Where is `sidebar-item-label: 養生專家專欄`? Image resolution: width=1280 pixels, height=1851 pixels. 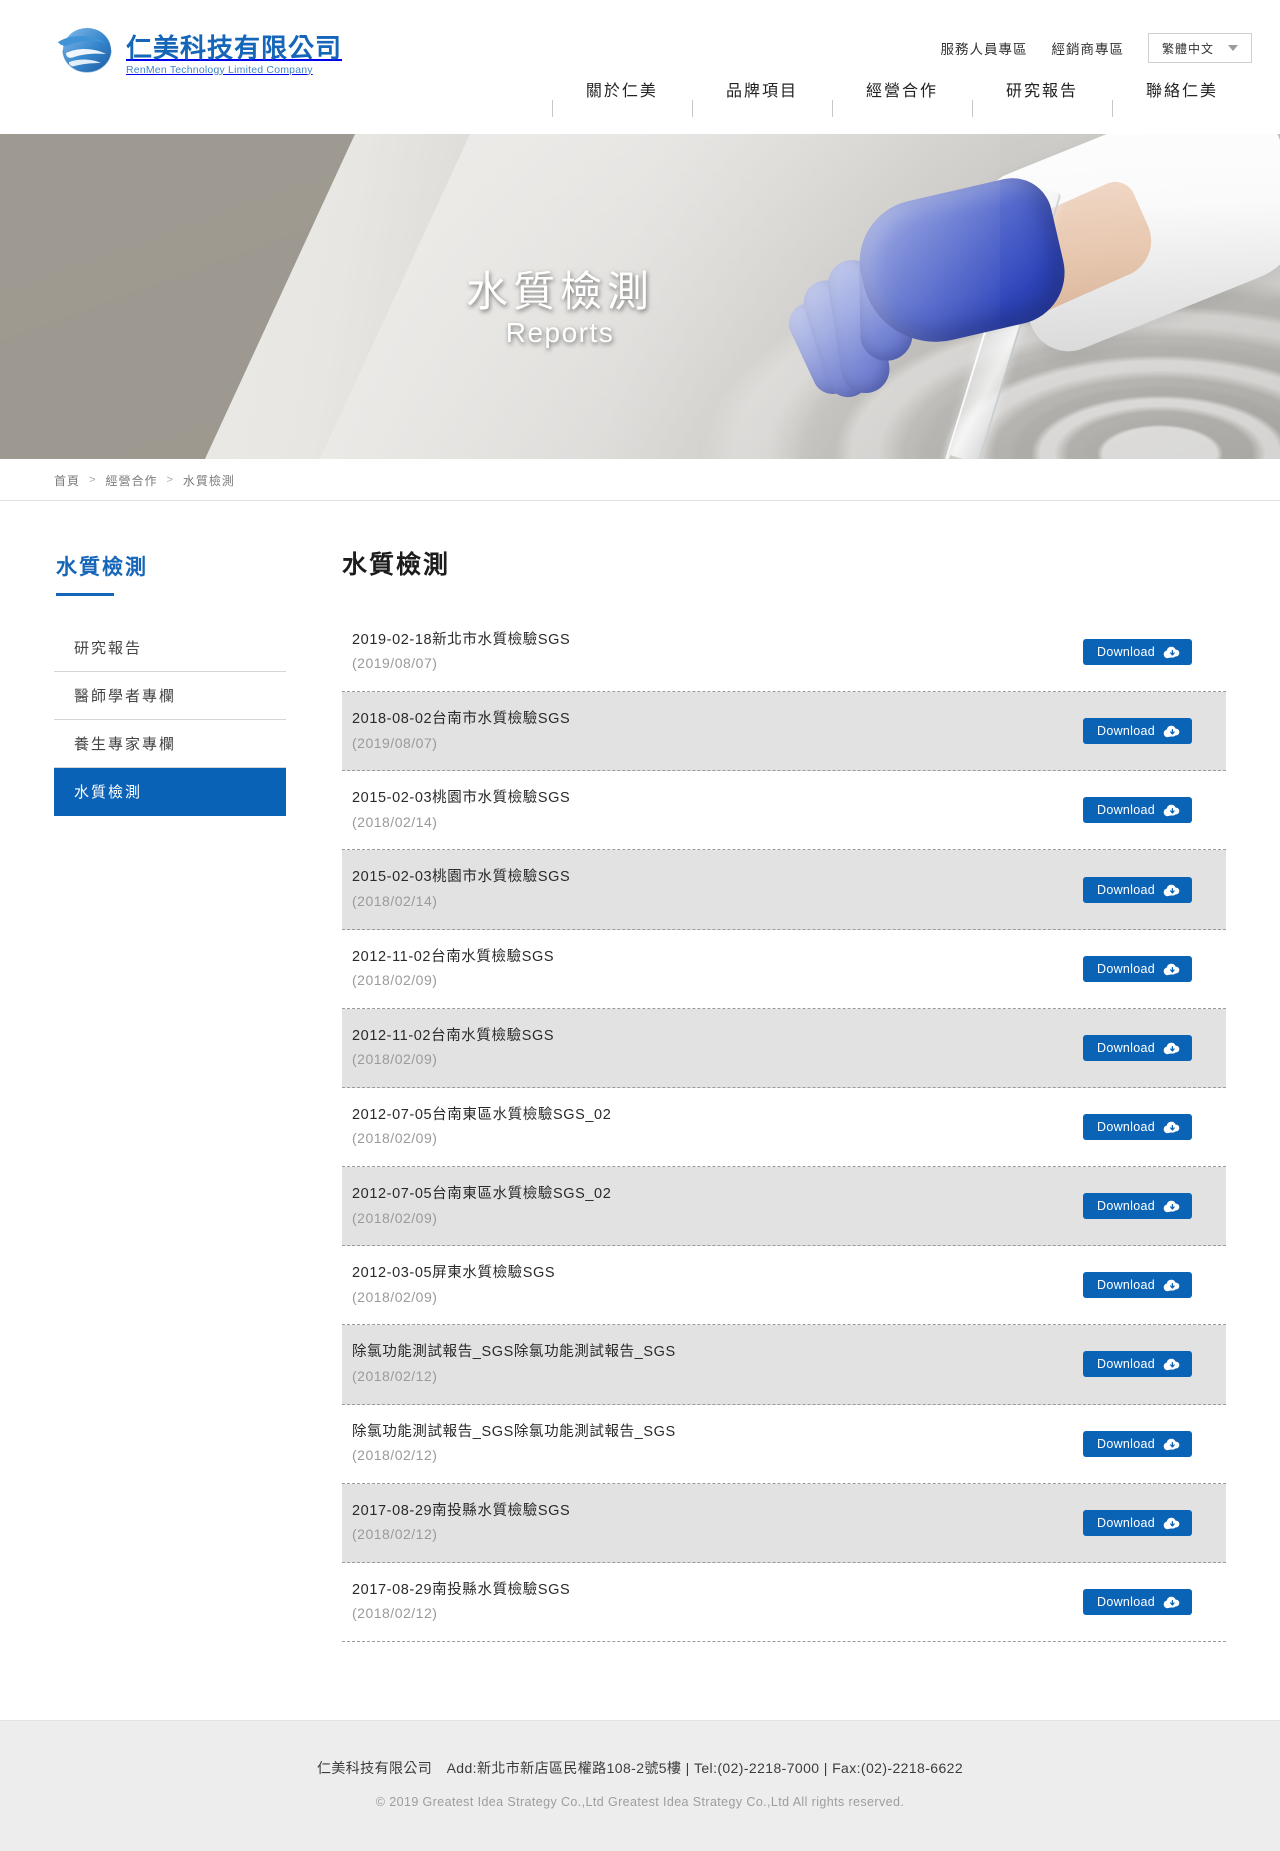
sidebar-item-label: 養生專家專欄 is located at coordinates (170, 744).